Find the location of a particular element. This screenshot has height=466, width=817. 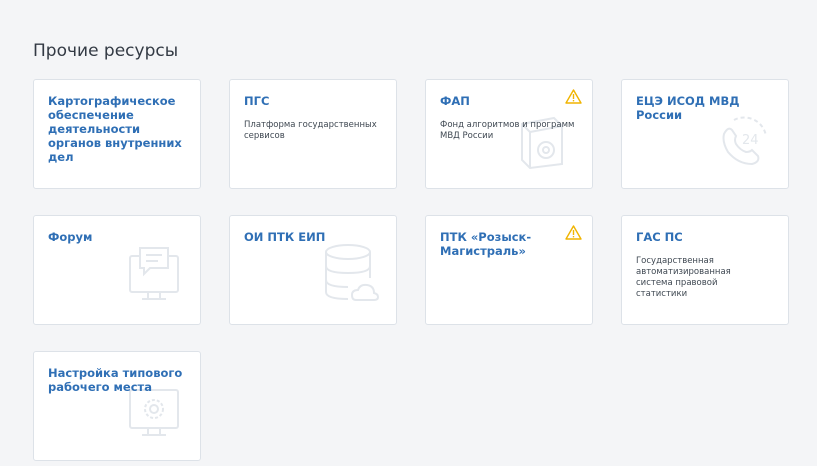

resource-card-pgs: ПГС Платформа государственных сервисов is located at coordinates (313, 134).